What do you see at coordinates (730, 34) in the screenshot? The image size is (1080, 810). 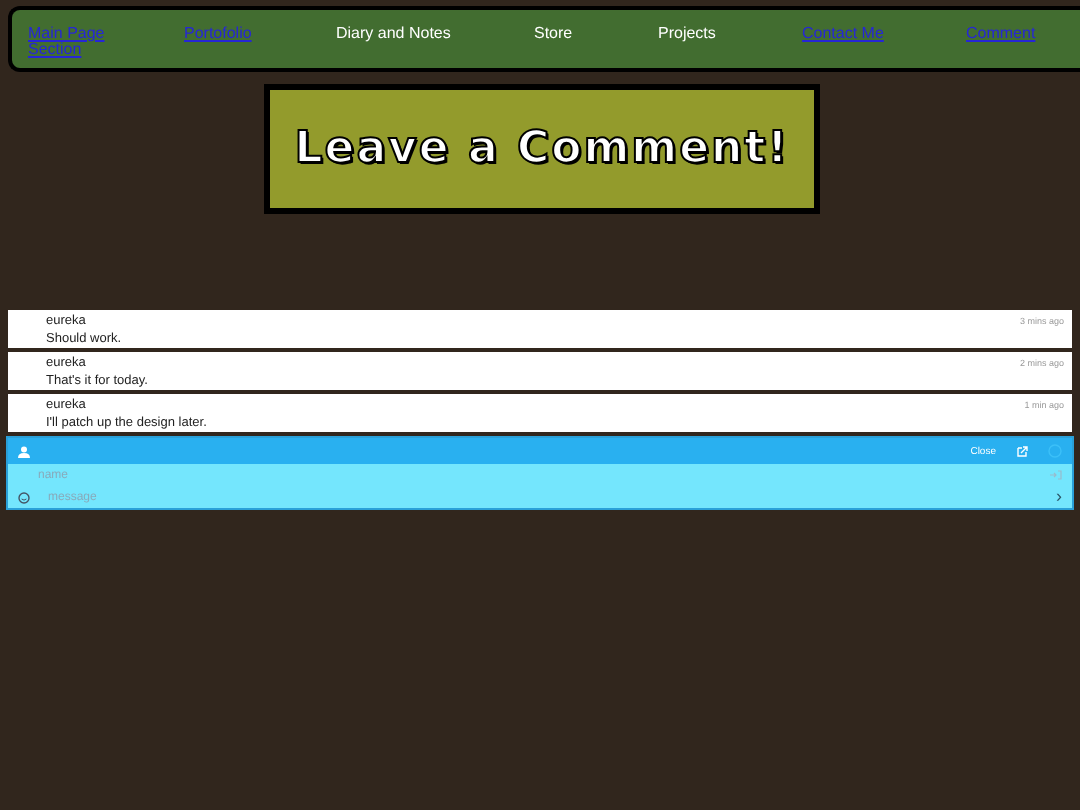 I see `nav-item: Projects` at bounding box center [730, 34].